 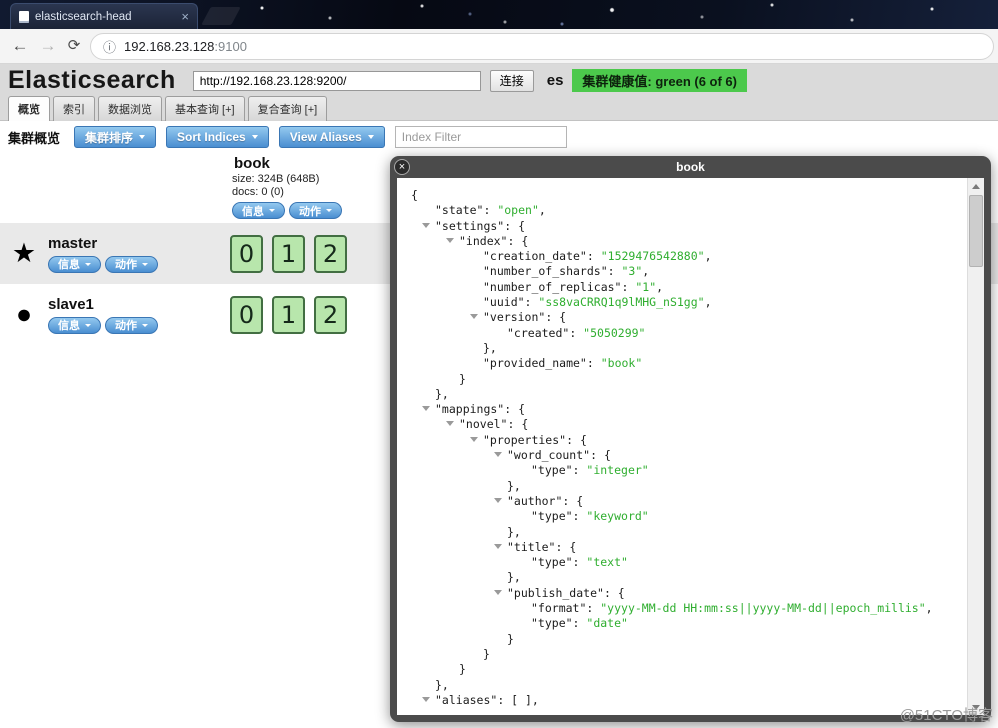 I want to click on tab-overview: 概览, so click(x=29, y=108).